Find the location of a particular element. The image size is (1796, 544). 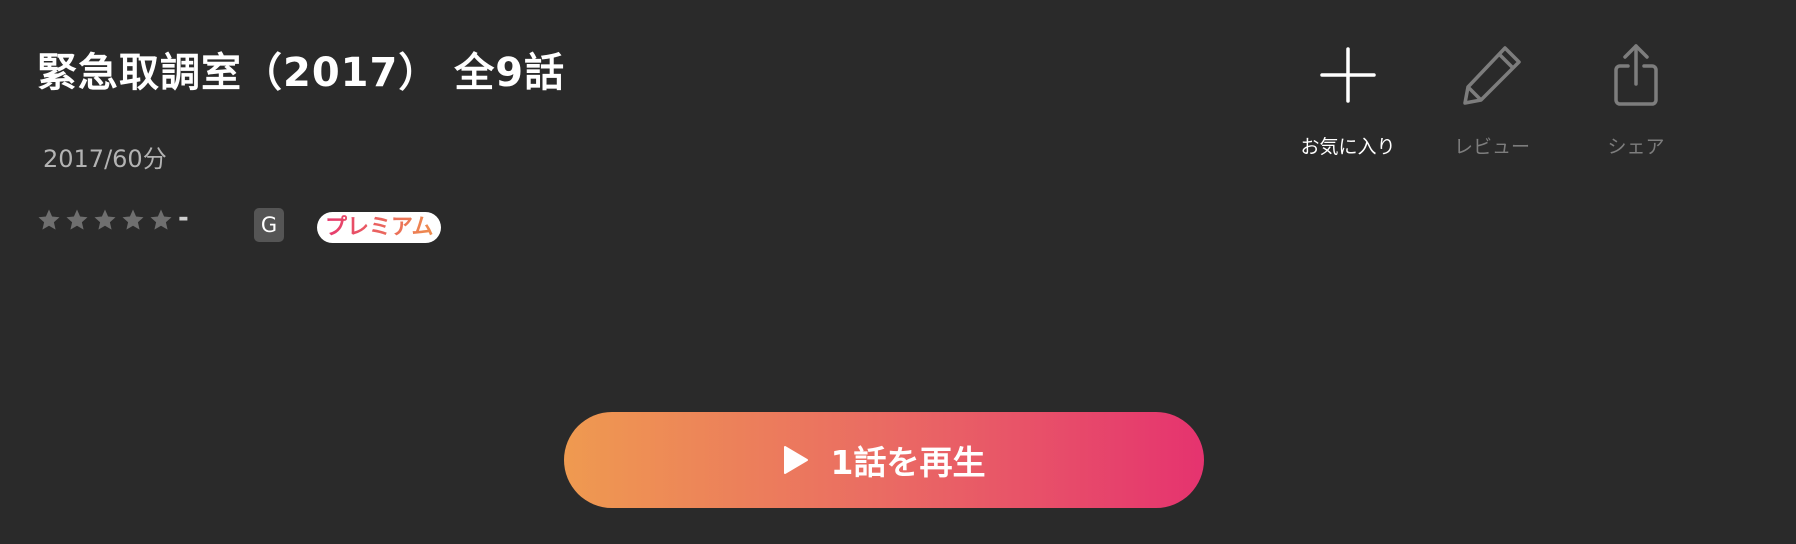

play-episode-button: 1話を再生 is located at coordinates (884, 460).